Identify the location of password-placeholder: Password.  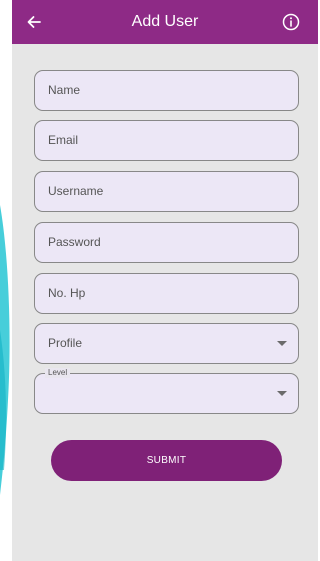
(74, 242).